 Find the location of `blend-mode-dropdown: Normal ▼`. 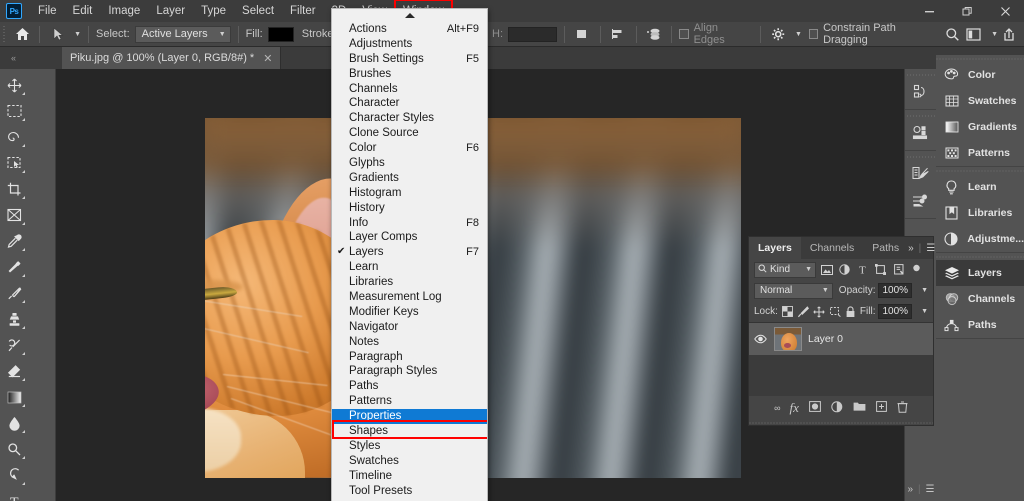

blend-mode-dropdown: Normal ▼ is located at coordinates (793, 290).